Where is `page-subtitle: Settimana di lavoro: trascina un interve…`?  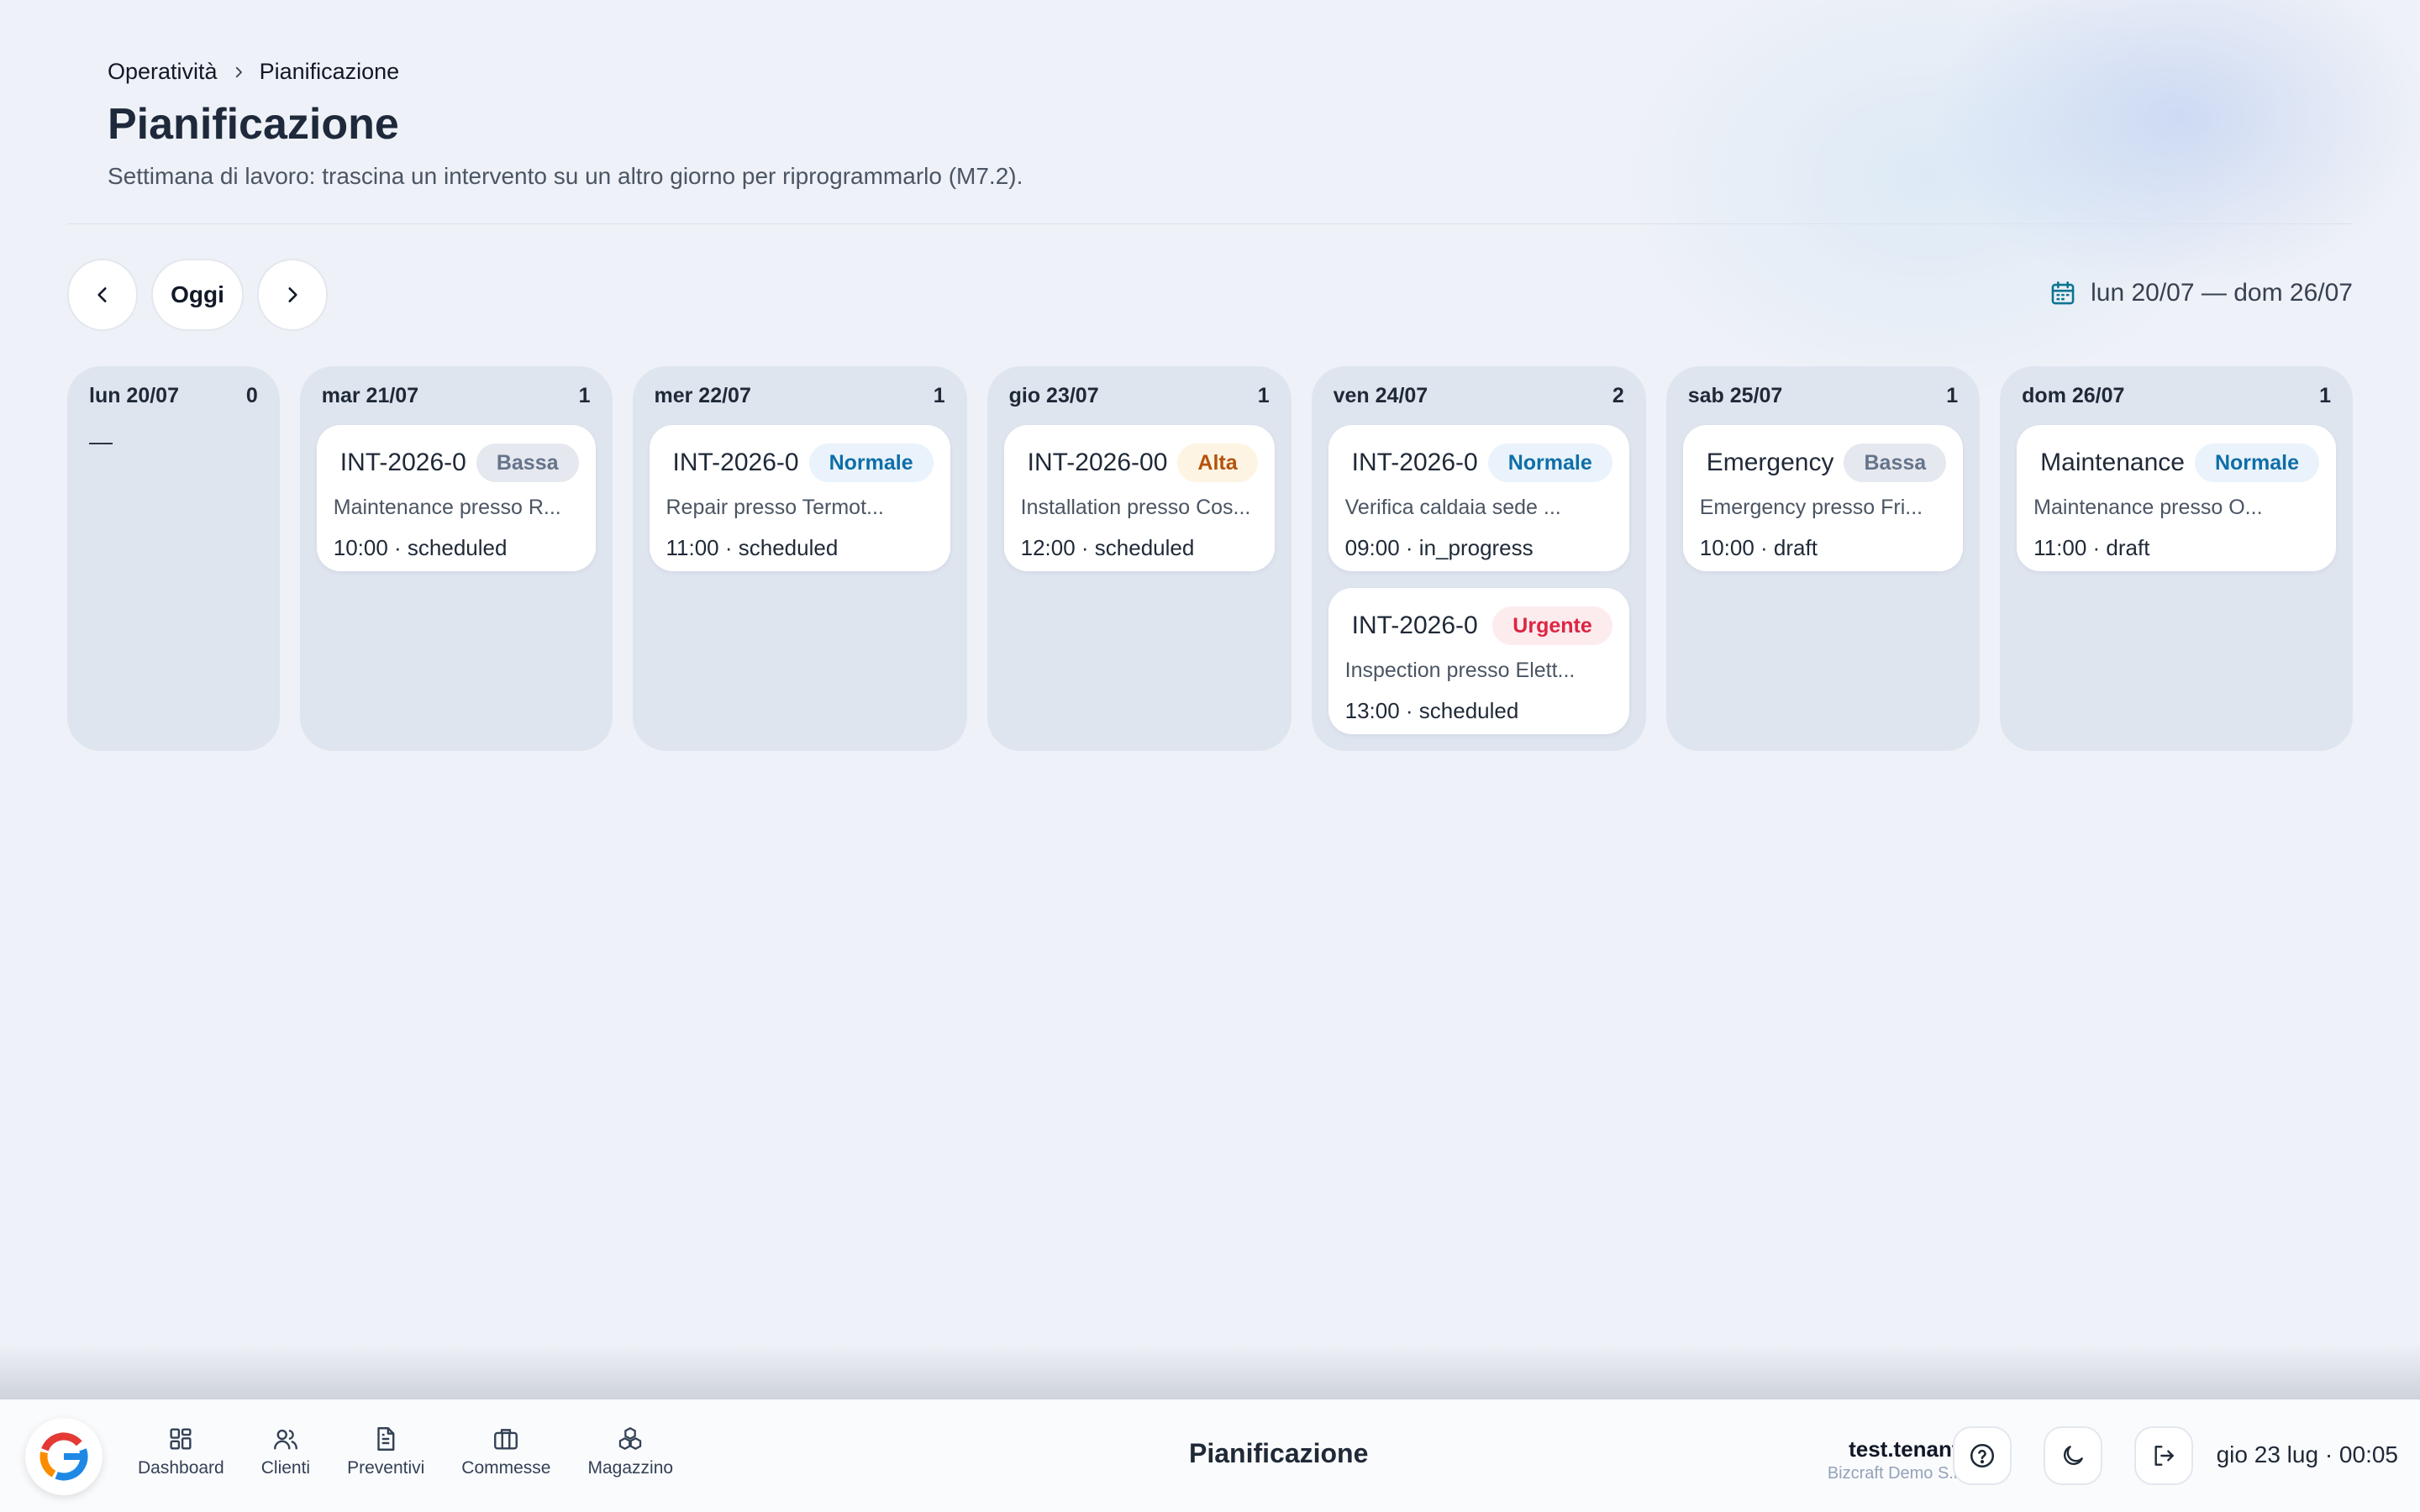
page-subtitle: Settimana di lavoro: trascina un interve… is located at coordinates (566, 176).